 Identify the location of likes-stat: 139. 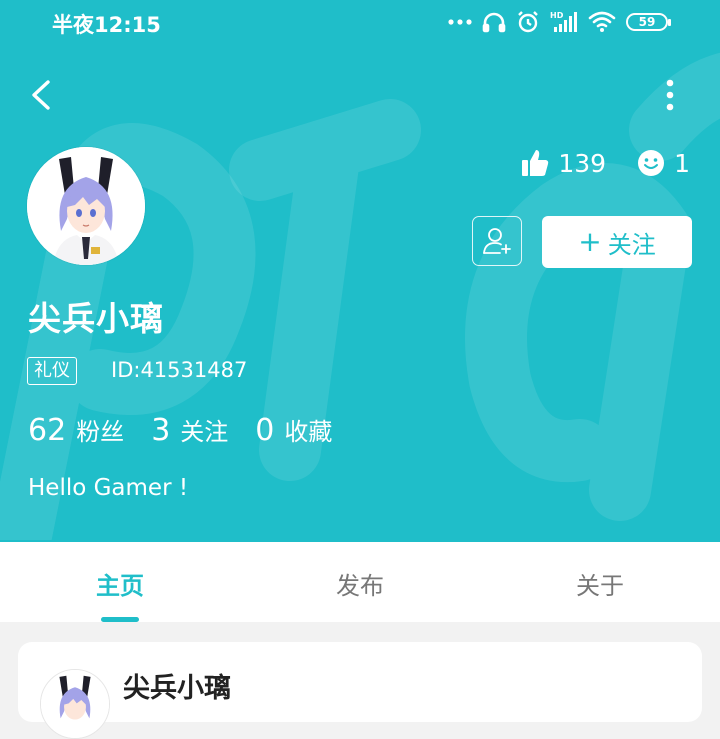
(563, 163).